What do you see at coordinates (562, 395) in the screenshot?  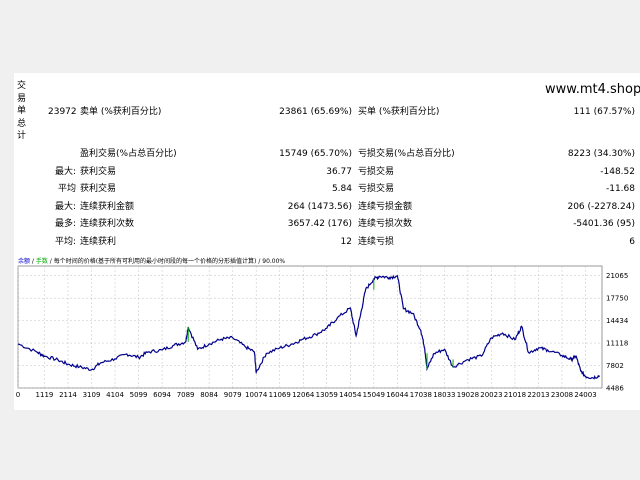 I see `x-tick-label: 23008` at bounding box center [562, 395].